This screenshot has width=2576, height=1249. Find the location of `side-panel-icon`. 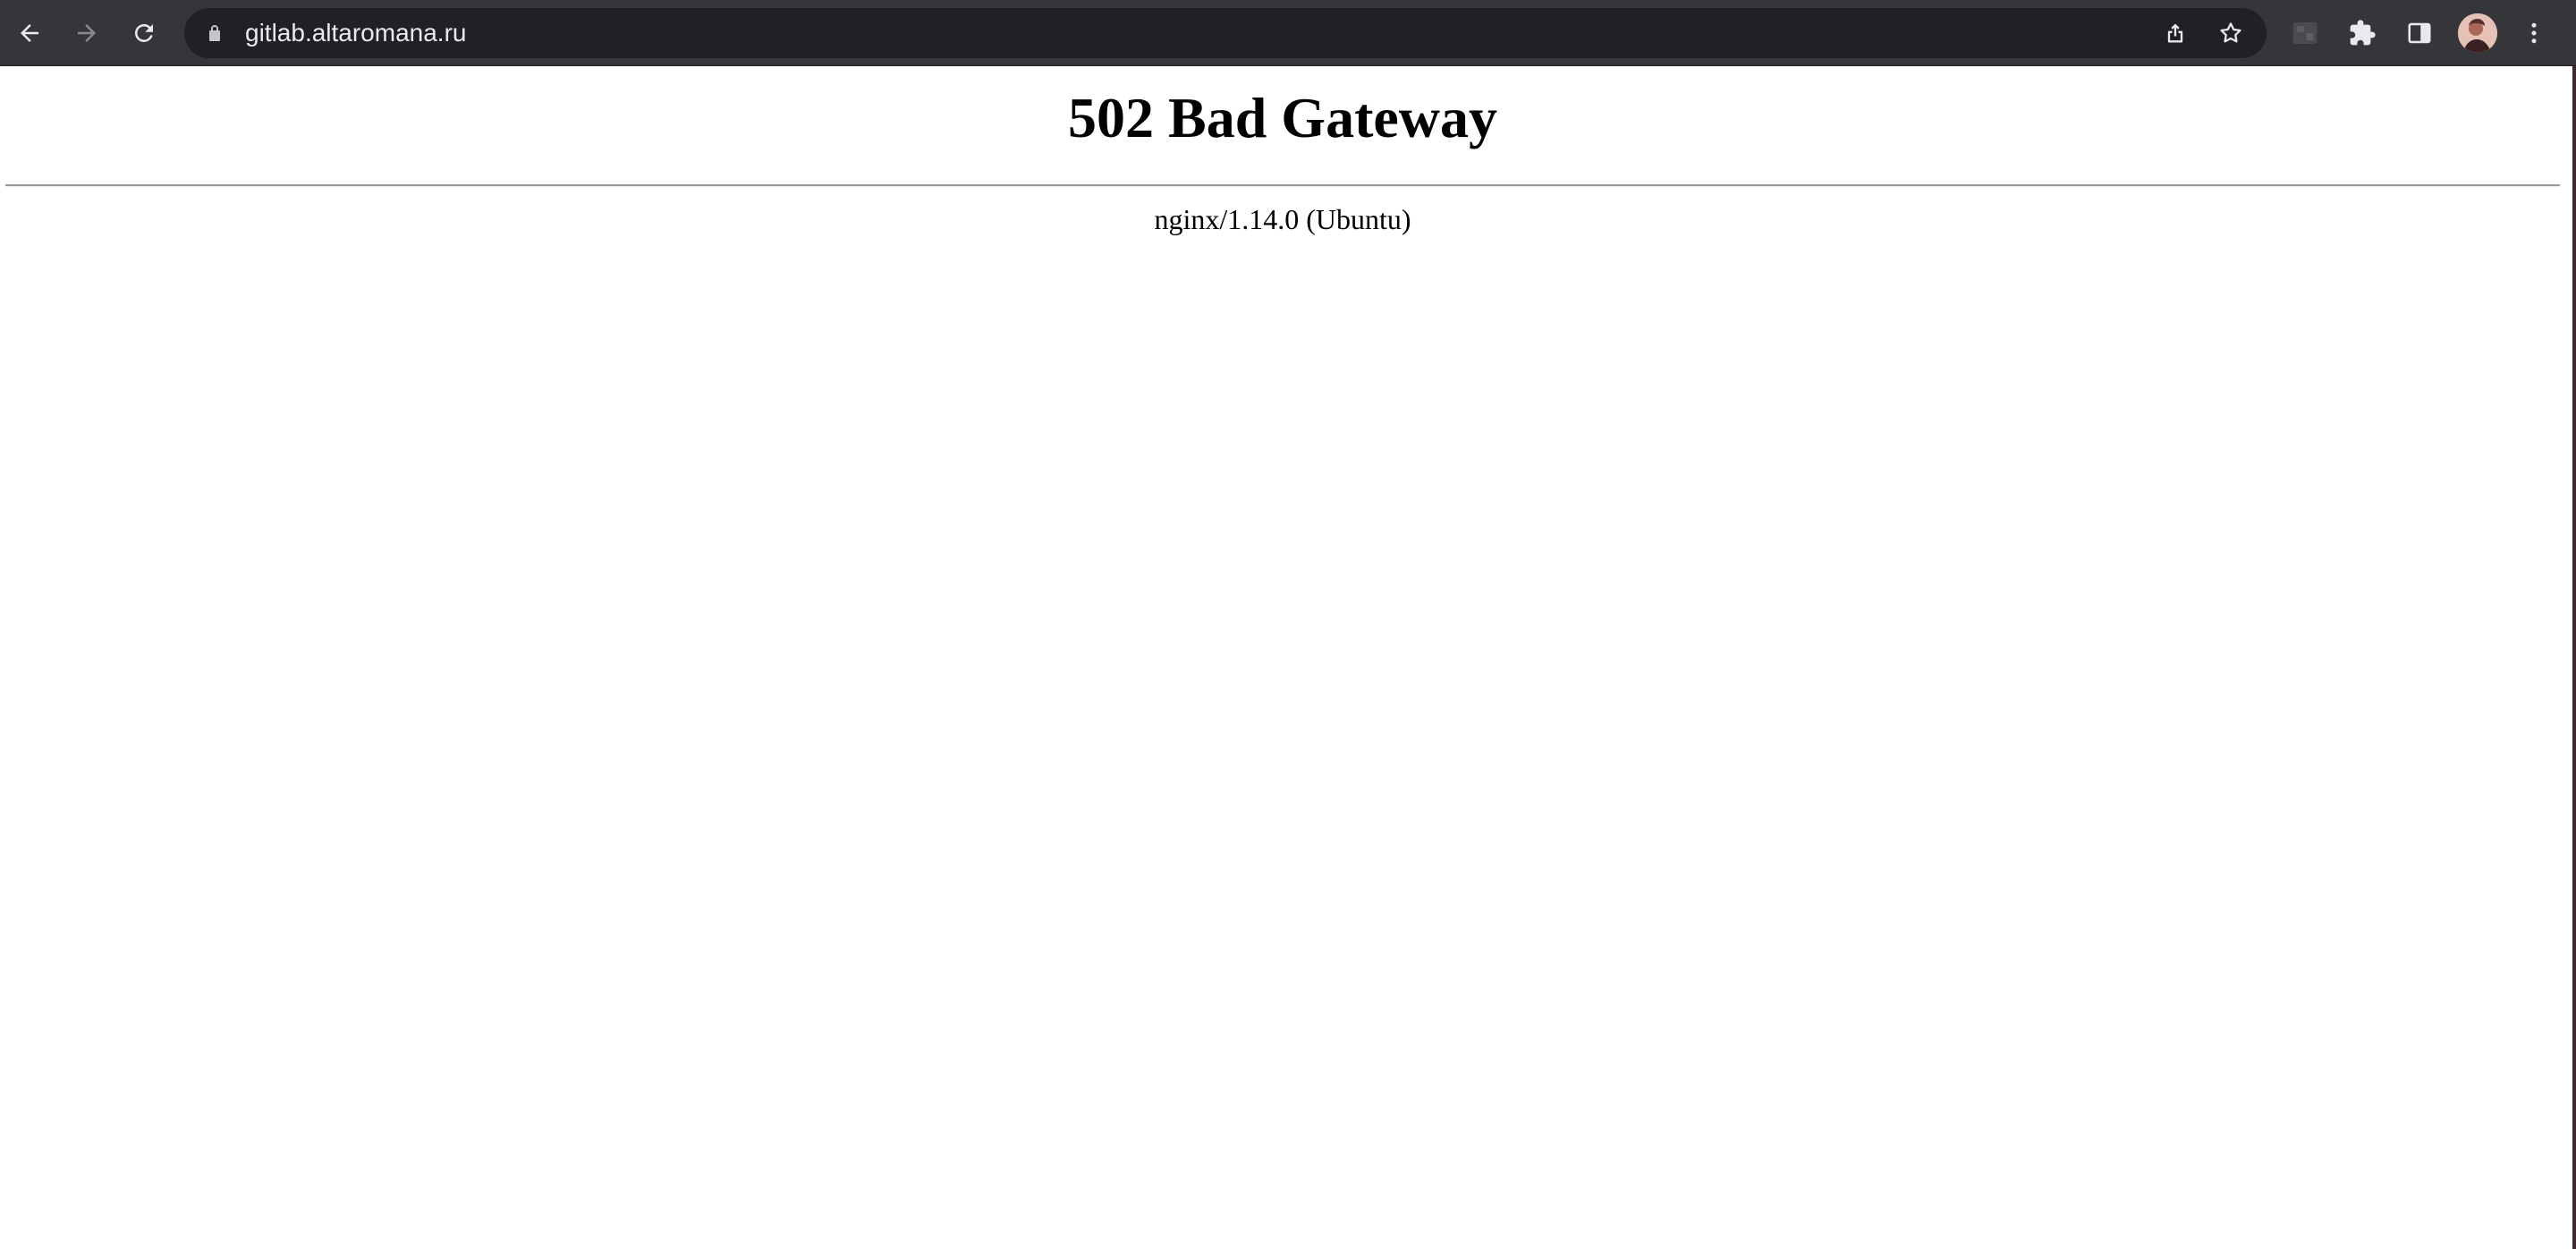

side-panel-icon is located at coordinates (2419, 33).